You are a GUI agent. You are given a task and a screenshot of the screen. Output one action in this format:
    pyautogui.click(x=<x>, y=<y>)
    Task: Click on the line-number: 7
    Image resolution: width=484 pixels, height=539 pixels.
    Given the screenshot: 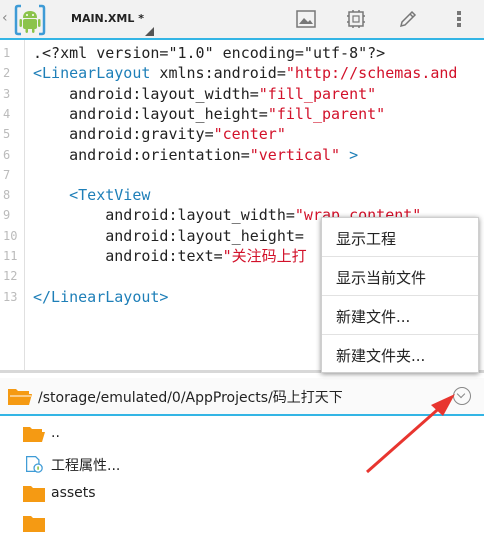 What is the action you would take?
    pyautogui.click(x=7, y=174)
    